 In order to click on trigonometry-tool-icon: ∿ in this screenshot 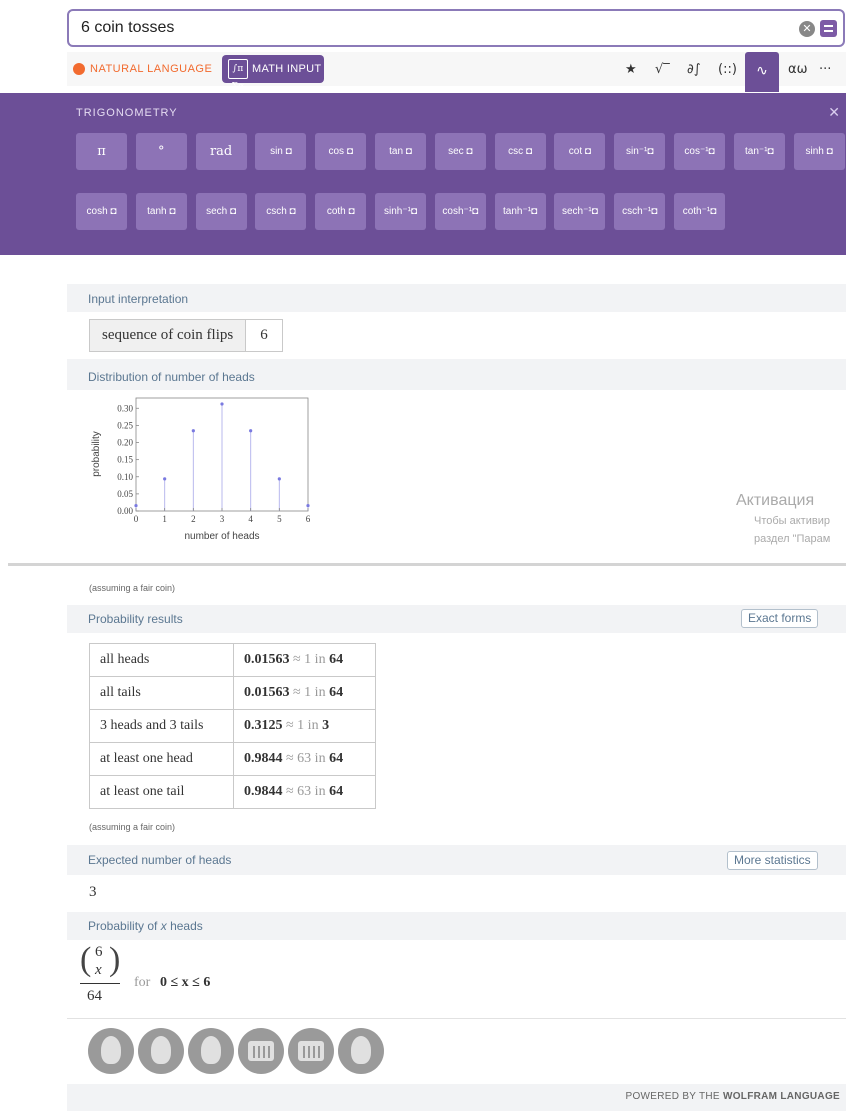, I will do `click(762, 72)`.